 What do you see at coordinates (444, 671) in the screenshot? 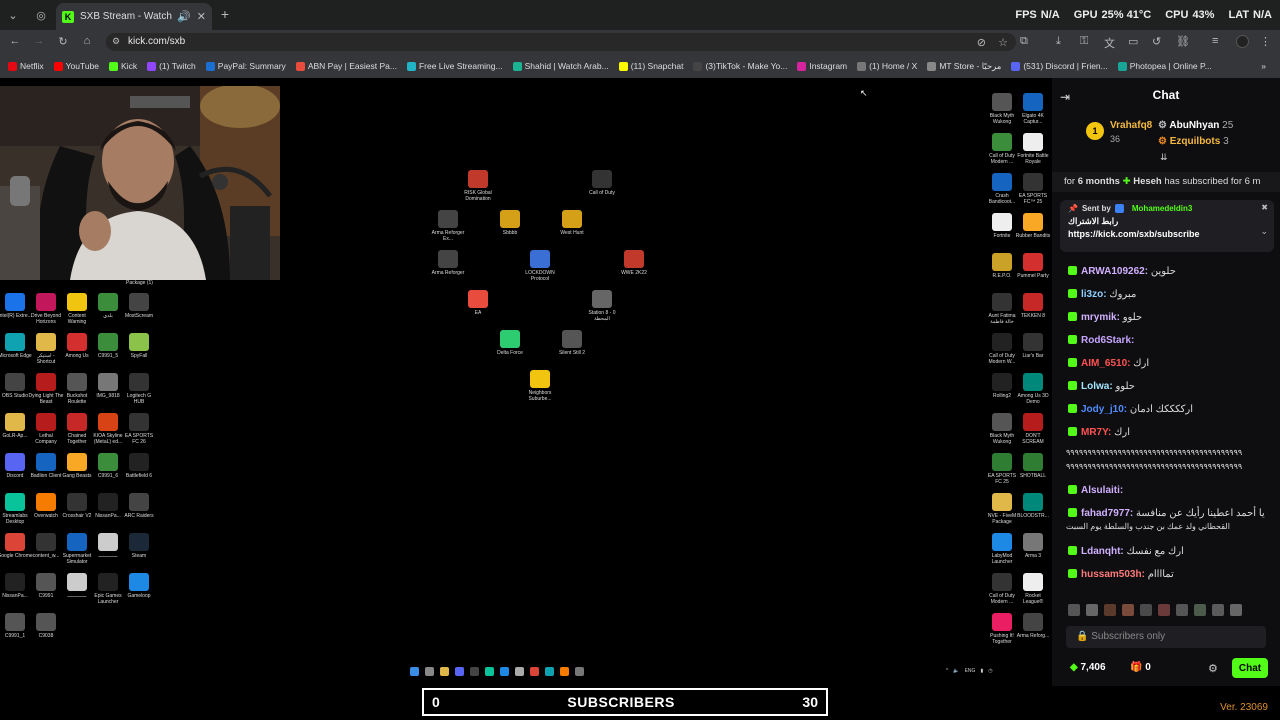
I see `explorer-icon` at bounding box center [444, 671].